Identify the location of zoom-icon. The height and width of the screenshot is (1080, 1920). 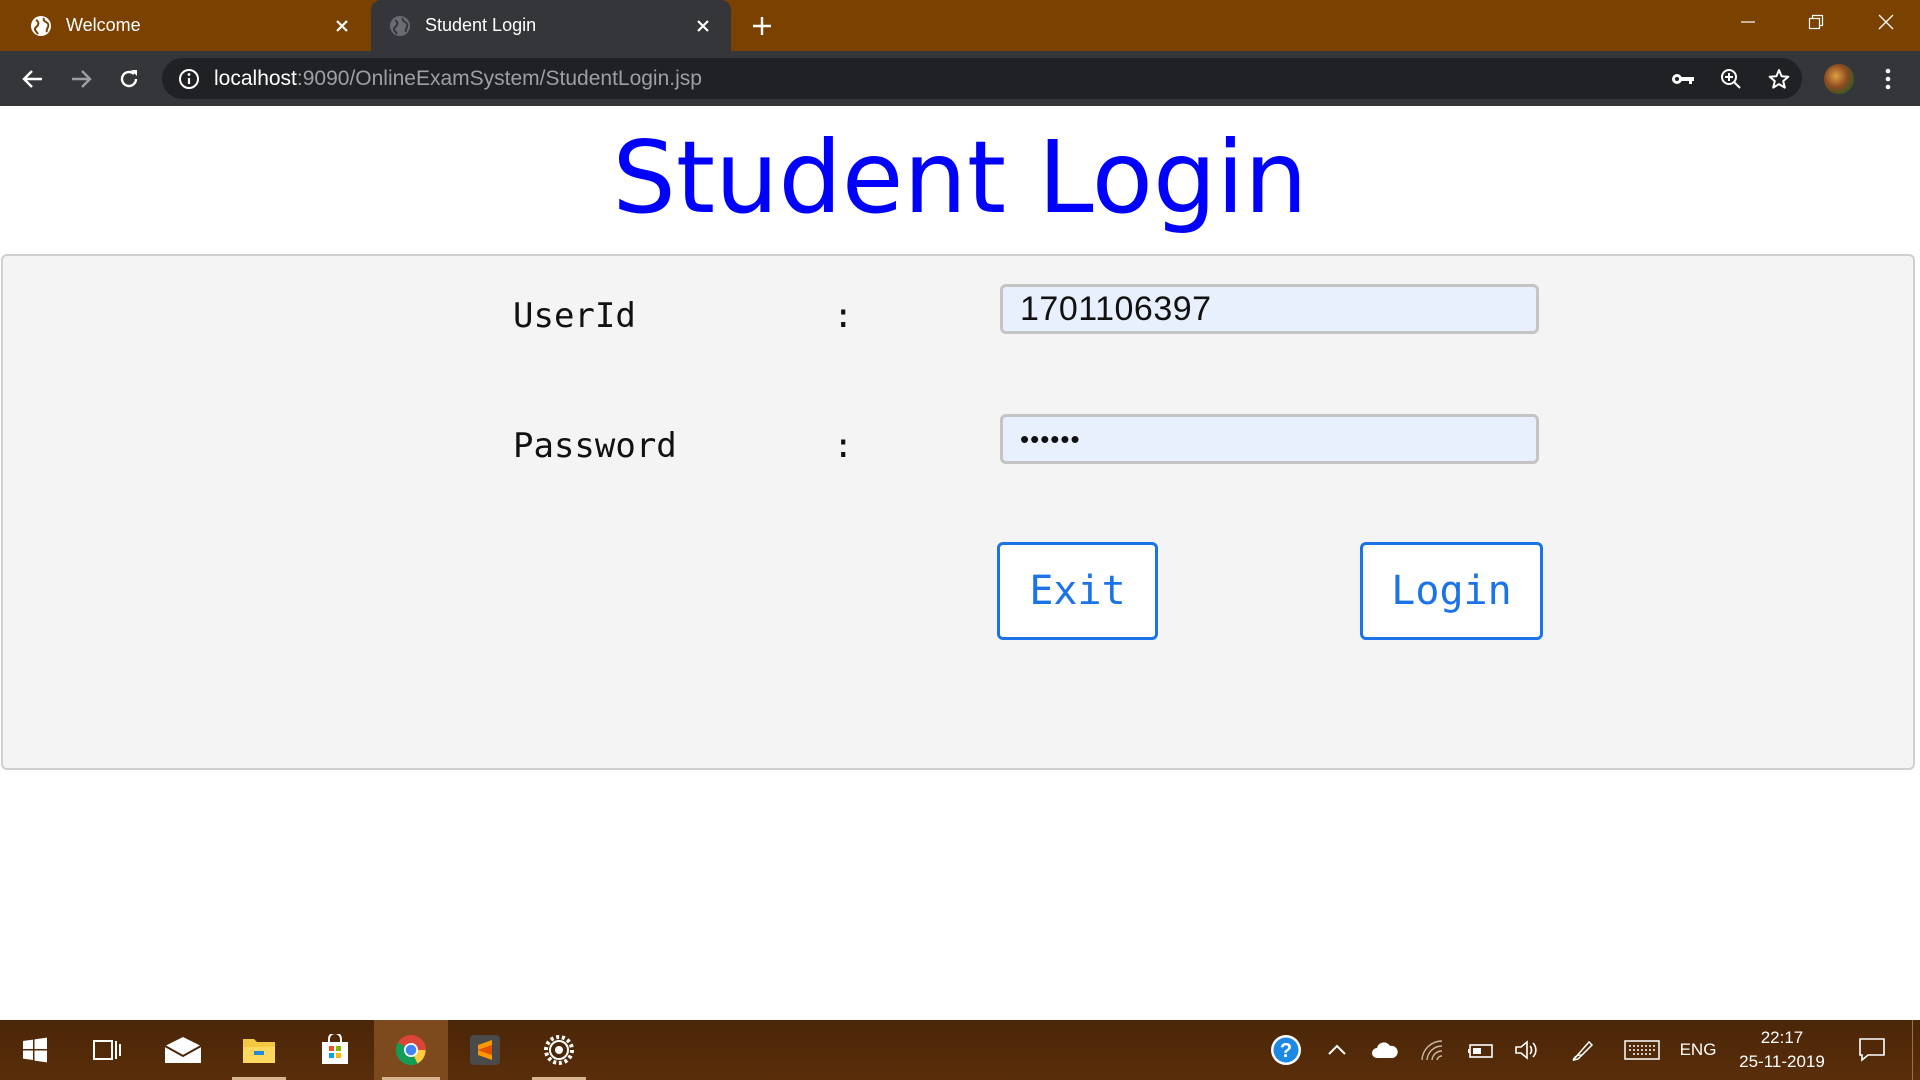
(1731, 79).